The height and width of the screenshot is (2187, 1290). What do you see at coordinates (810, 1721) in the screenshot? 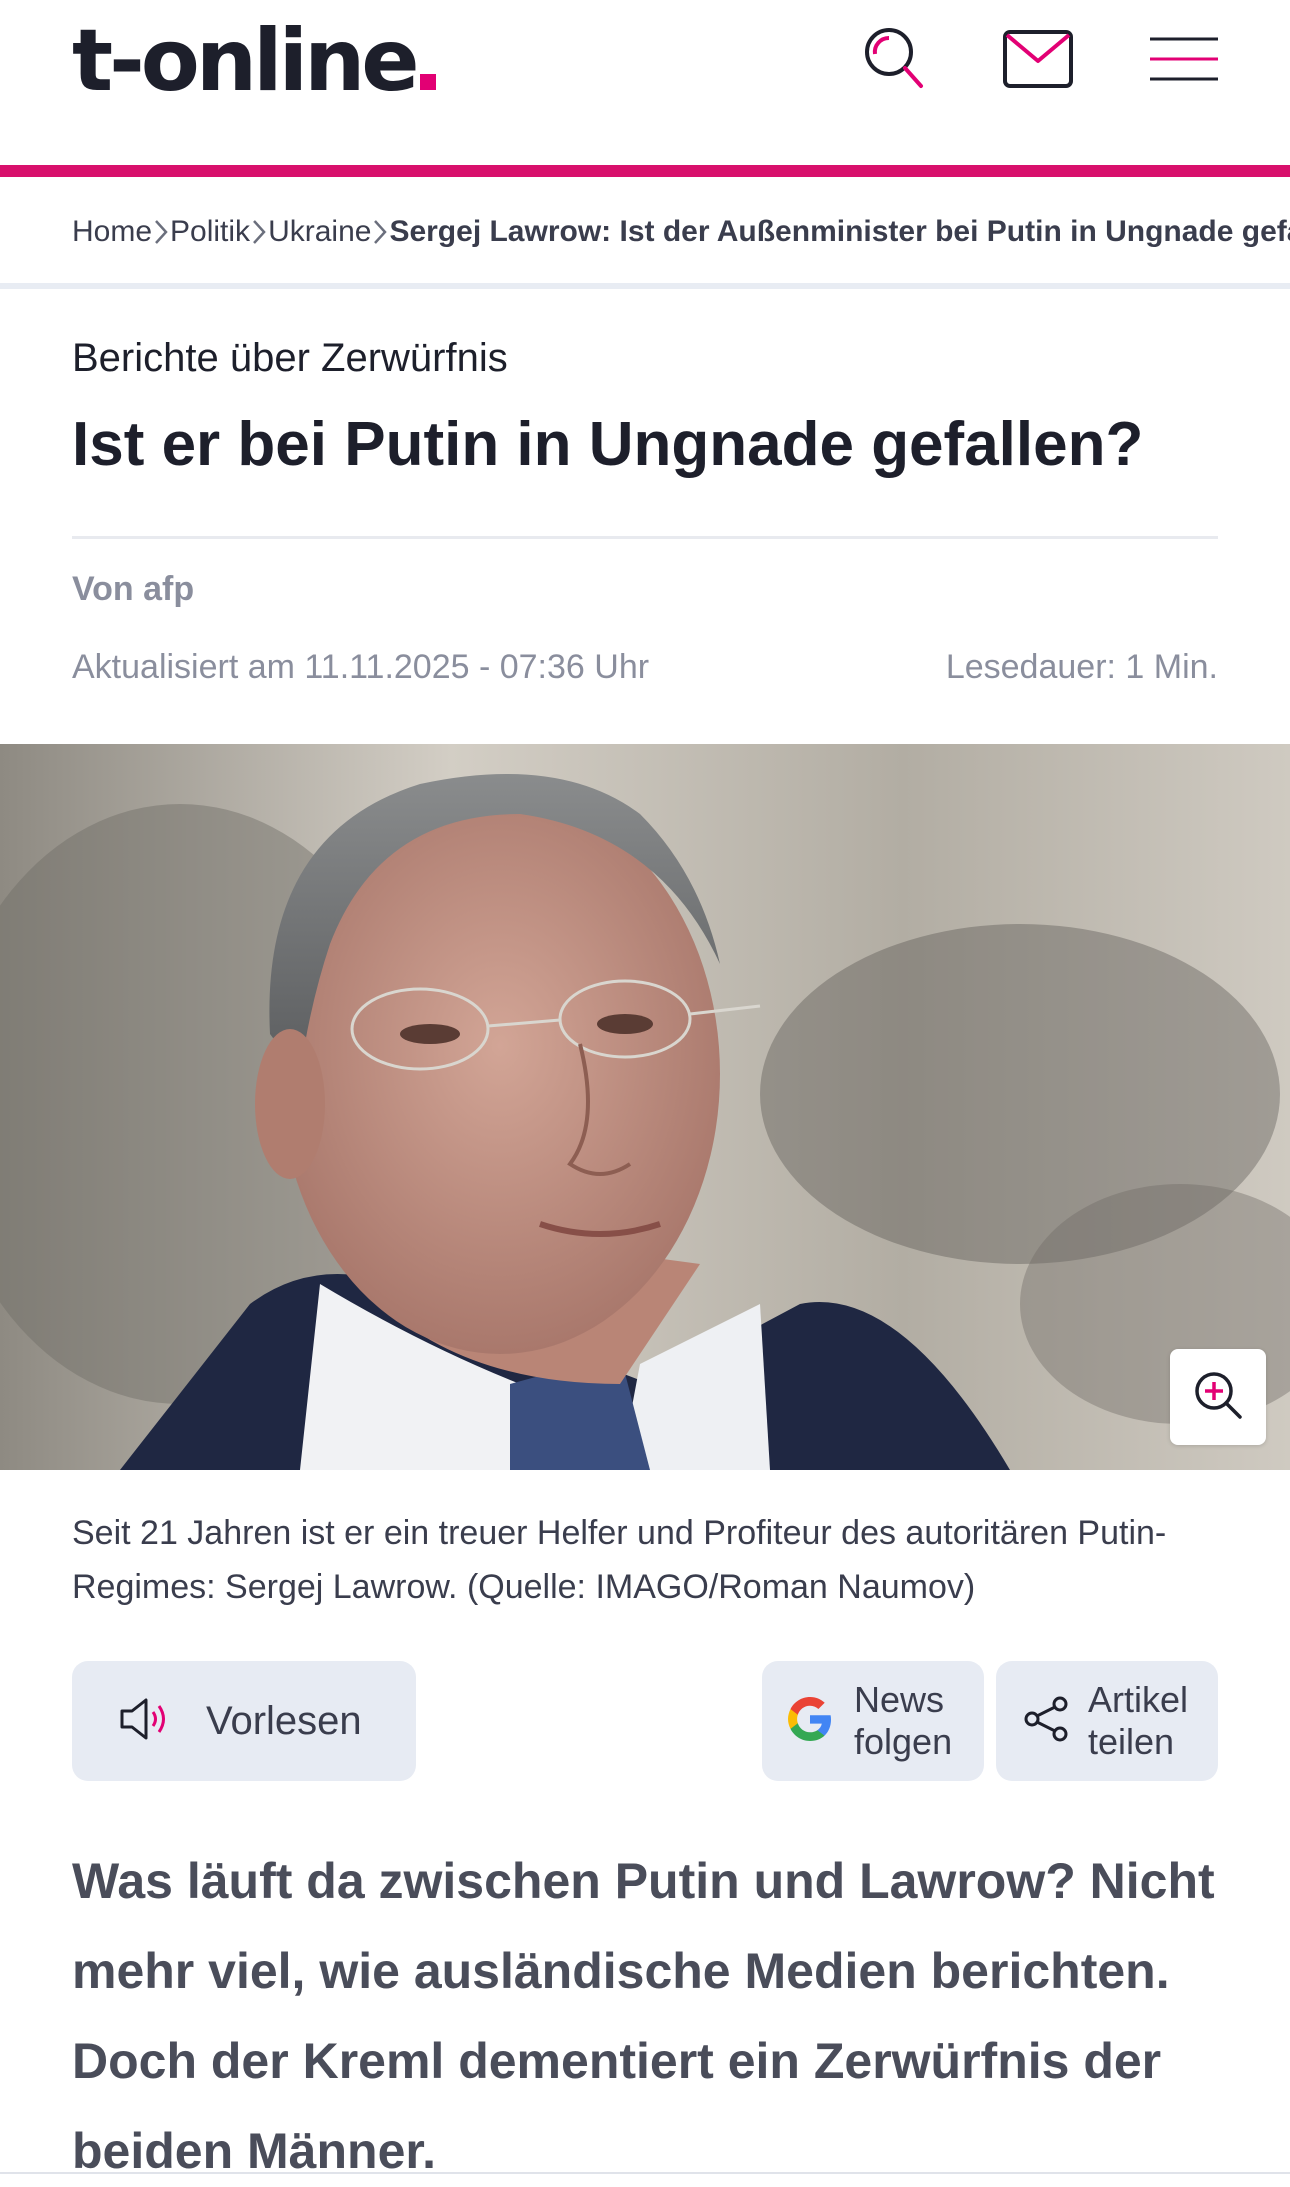
I see `google-icon` at bounding box center [810, 1721].